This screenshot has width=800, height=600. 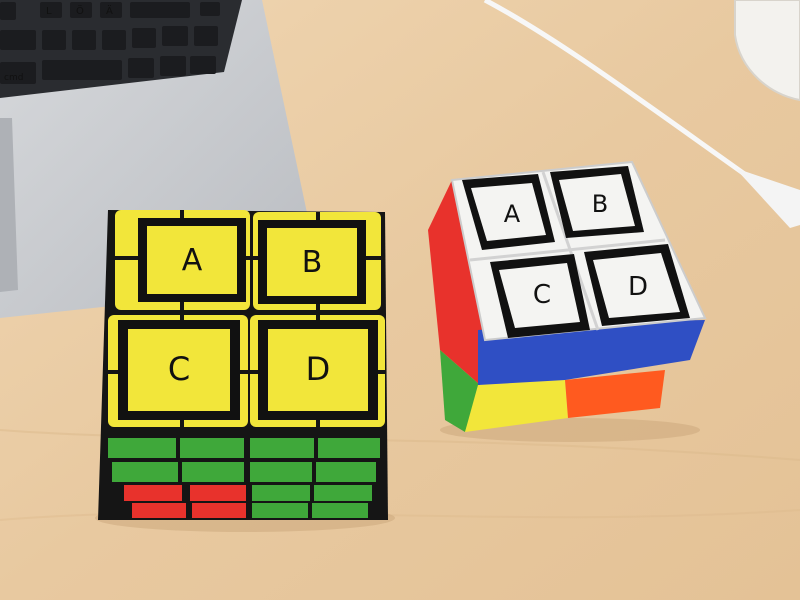 I want to click on left-marker-b: B, so click(x=312, y=262).